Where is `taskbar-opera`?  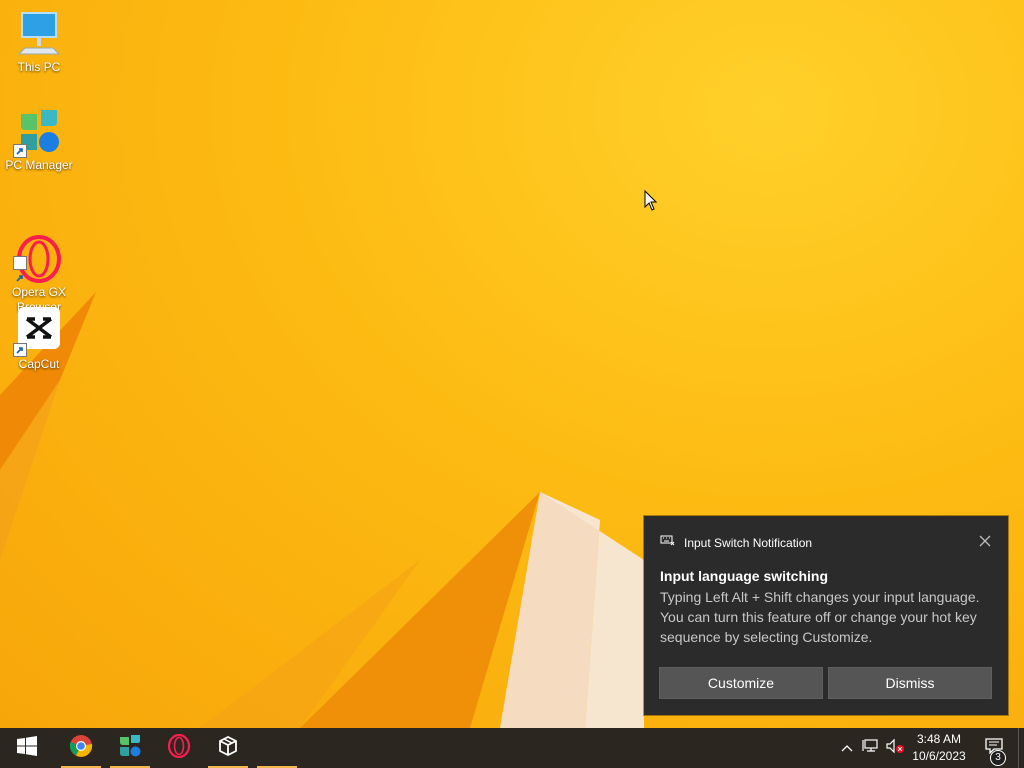 taskbar-opera is located at coordinates (179, 748).